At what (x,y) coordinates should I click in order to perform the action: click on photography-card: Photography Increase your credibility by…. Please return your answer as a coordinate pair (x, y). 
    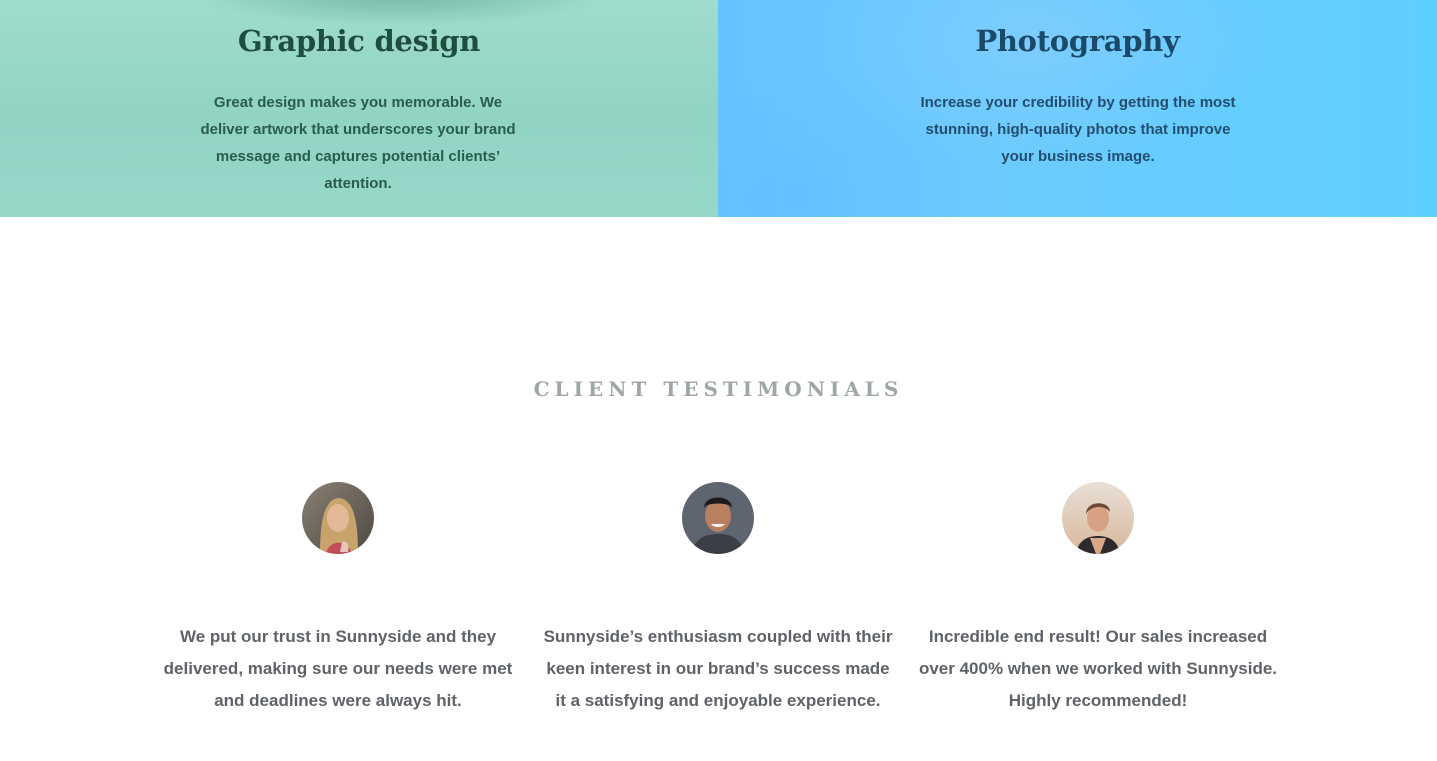
    Looking at the image, I should click on (1077, 108).